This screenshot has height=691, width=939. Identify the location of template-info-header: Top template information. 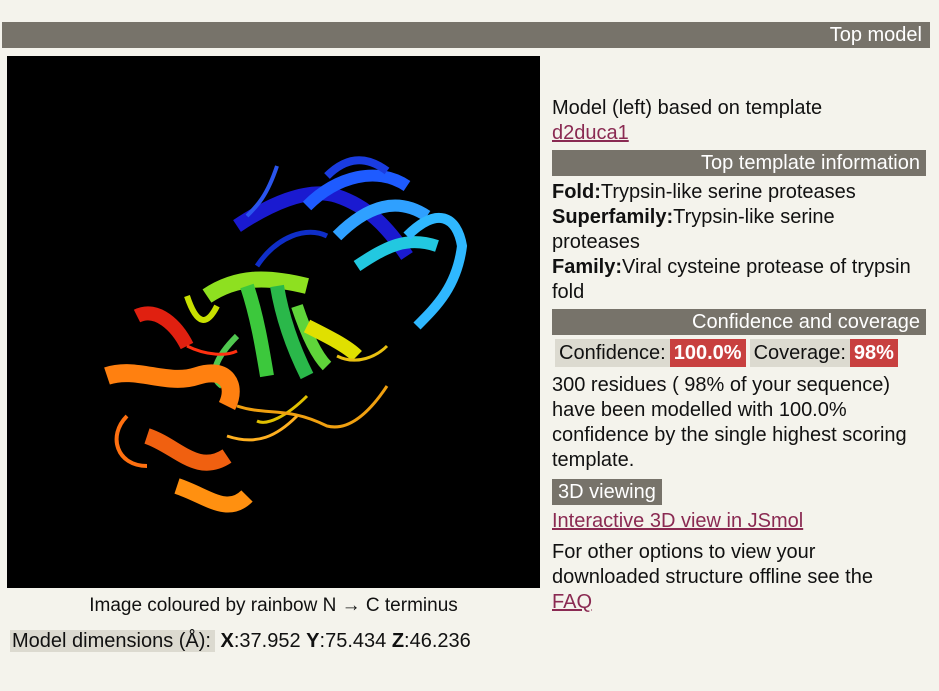
(739, 163).